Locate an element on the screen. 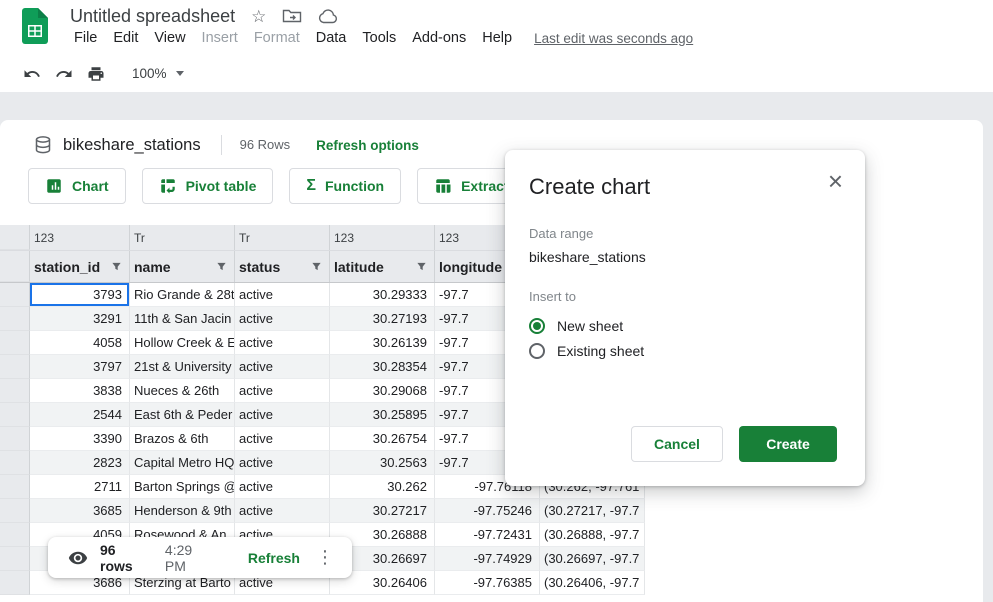 The width and height of the screenshot is (993, 602). cell: 3838 is located at coordinates (80, 391).